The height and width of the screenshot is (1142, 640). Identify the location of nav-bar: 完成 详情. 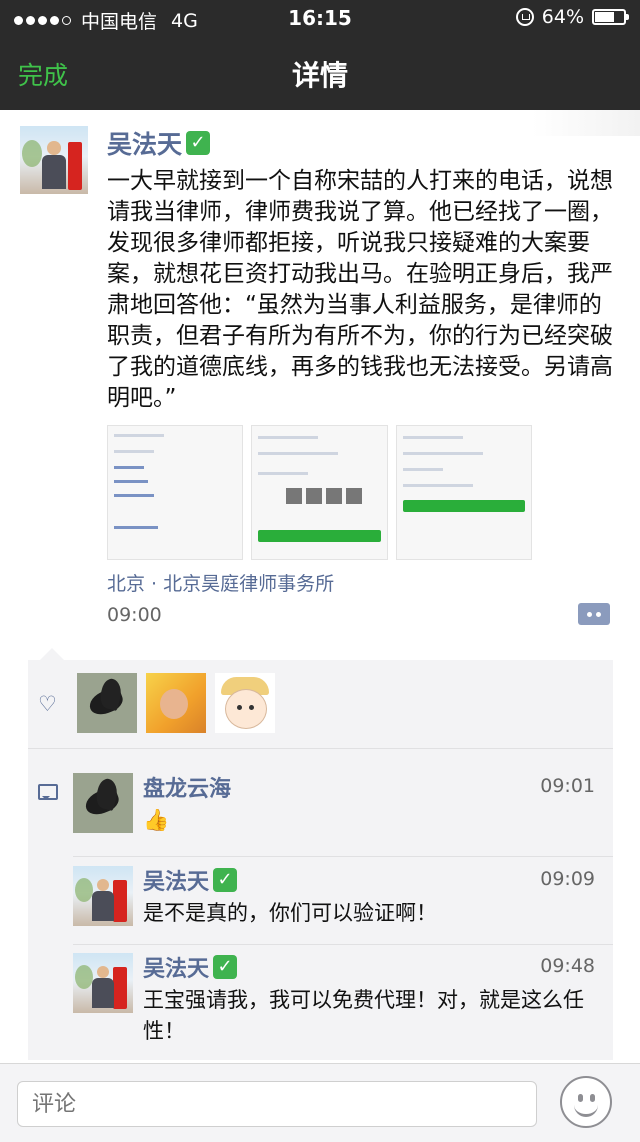
(320, 73).